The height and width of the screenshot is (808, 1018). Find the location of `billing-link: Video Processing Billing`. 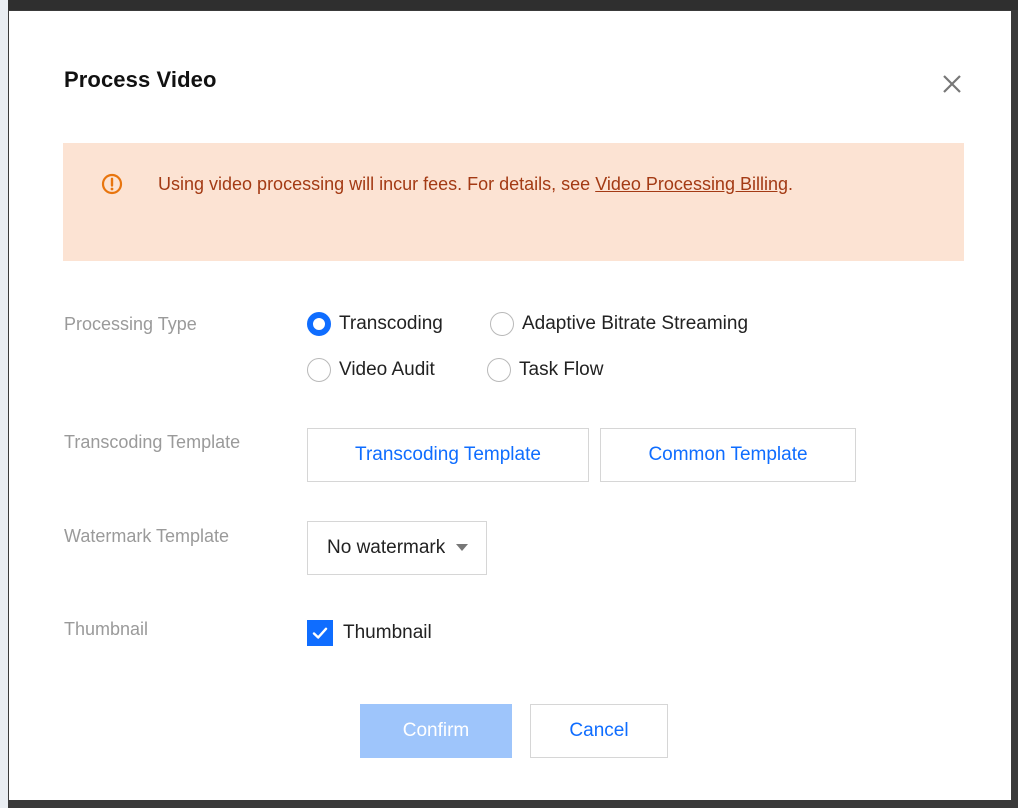

billing-link: Video Processing Billing is located at coordinates (691, 184).